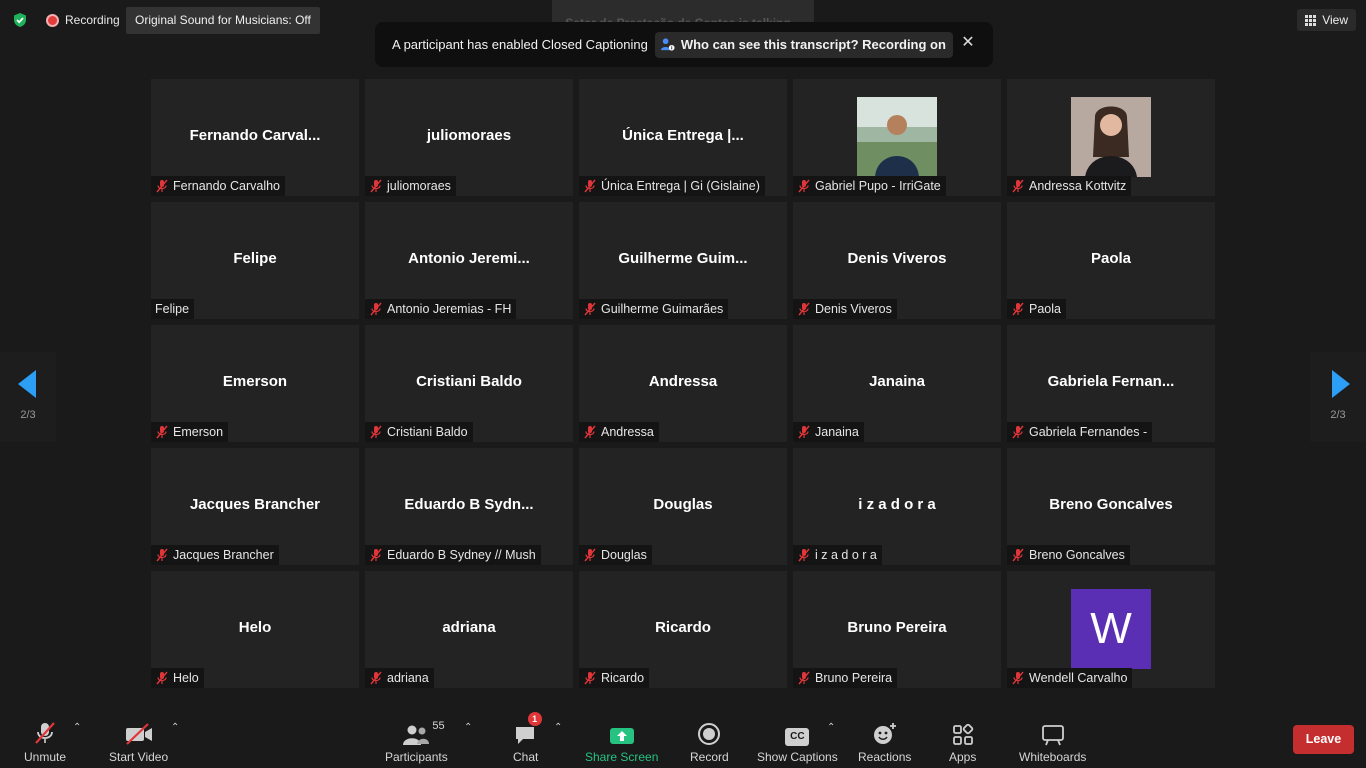 This screenshot has width=1366, height=768. Describe the element at coordinates (215, 555) in the screenshot. I see `participant-name-label: Jacques Brancher` at that location.